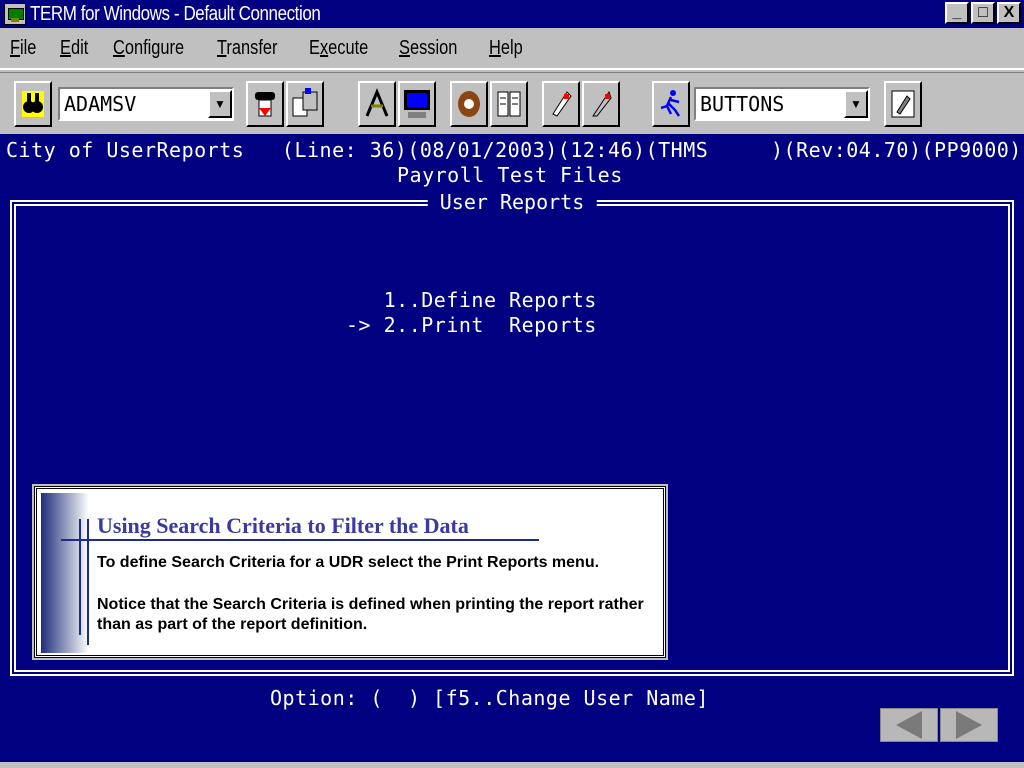 The height and width of the screenshot is (768, 1024). Describe the element at coordinates (377, 104) in the screenshot. I see `connect-icon` at that location.